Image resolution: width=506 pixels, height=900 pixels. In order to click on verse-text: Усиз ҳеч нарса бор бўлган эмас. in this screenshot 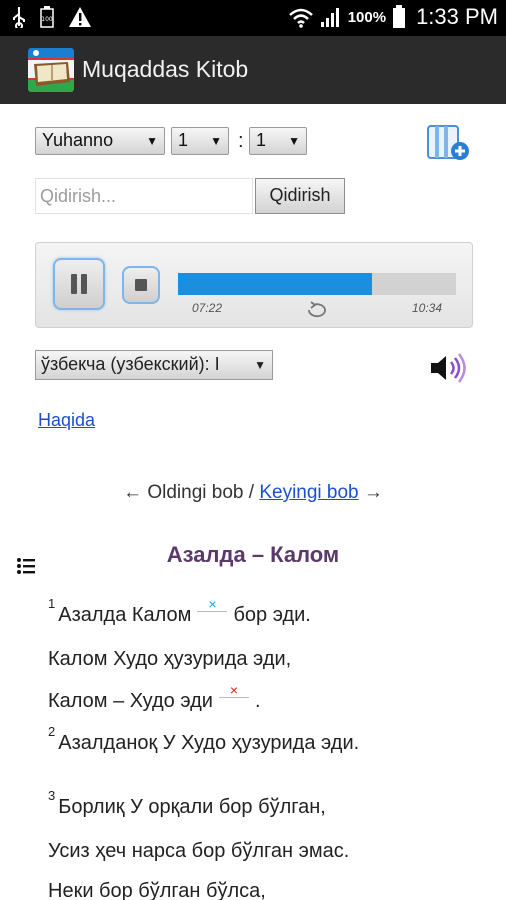, I will do `click(199, 851)`.